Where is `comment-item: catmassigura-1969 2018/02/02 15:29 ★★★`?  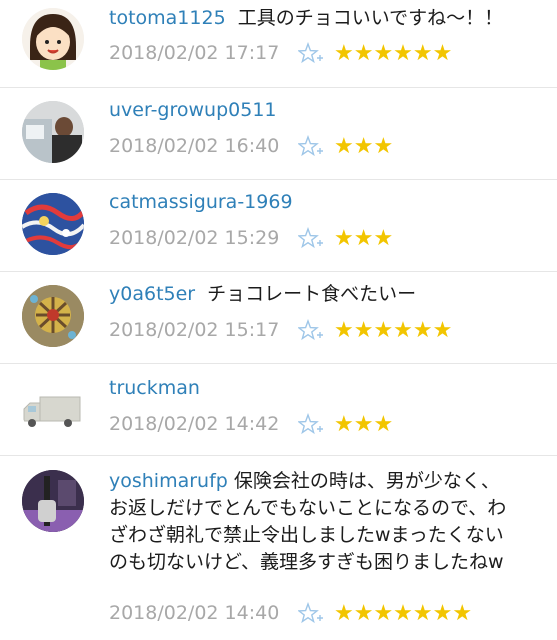
comment-item: catmassigura-1969 2018/02/02 15:29 ★★★ is located at coordinates (278, 226).